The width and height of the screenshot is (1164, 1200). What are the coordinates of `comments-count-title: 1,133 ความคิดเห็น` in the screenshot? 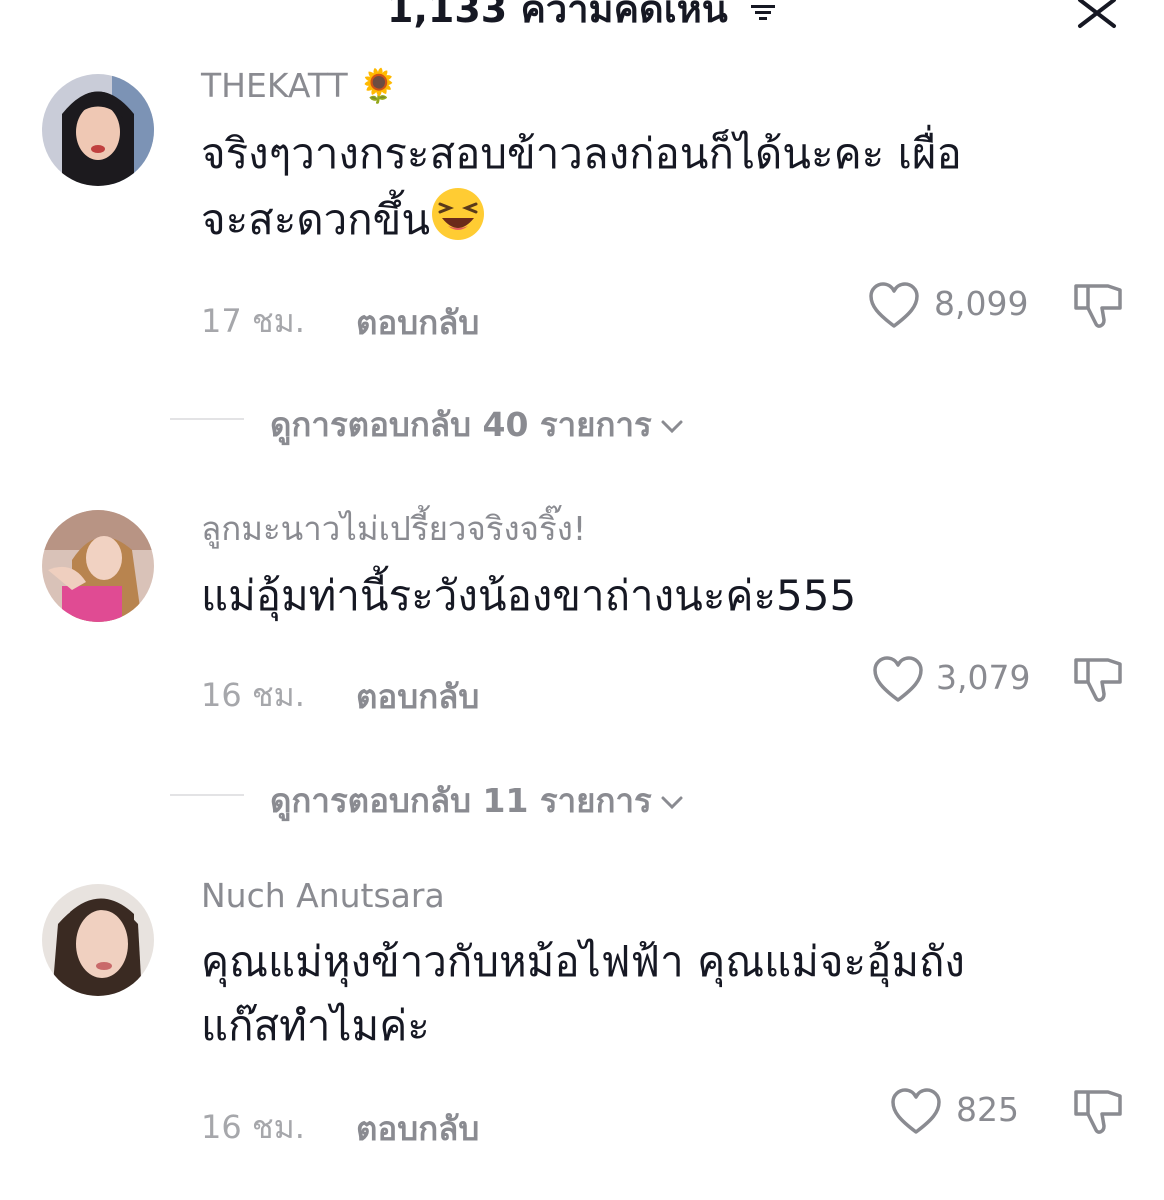 It's located at (582, 19).